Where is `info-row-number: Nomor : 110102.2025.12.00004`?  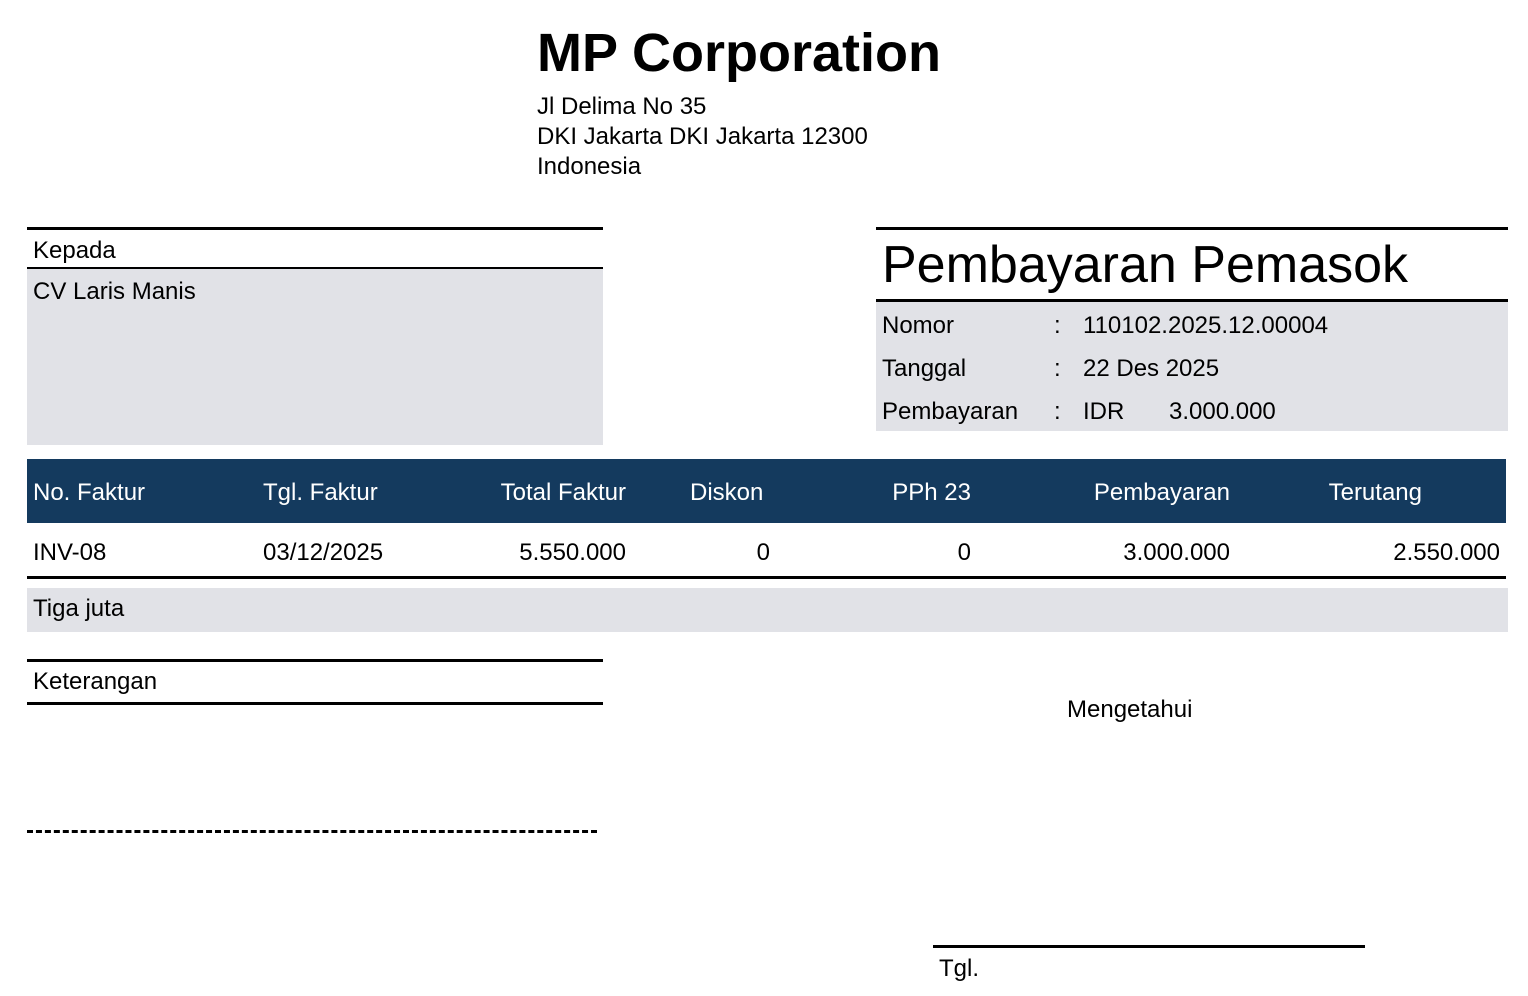
info-row-number: Nomor : 110102.2025.12.00004 is located at coordinates (1192, 327).